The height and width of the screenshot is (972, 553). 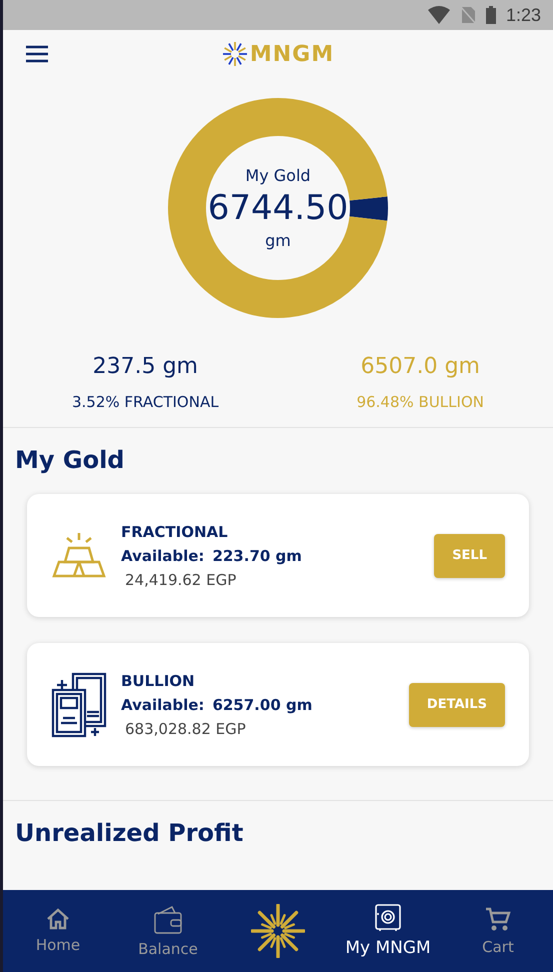 I want to click on total-unit: gm, so click(x=278, y=240).